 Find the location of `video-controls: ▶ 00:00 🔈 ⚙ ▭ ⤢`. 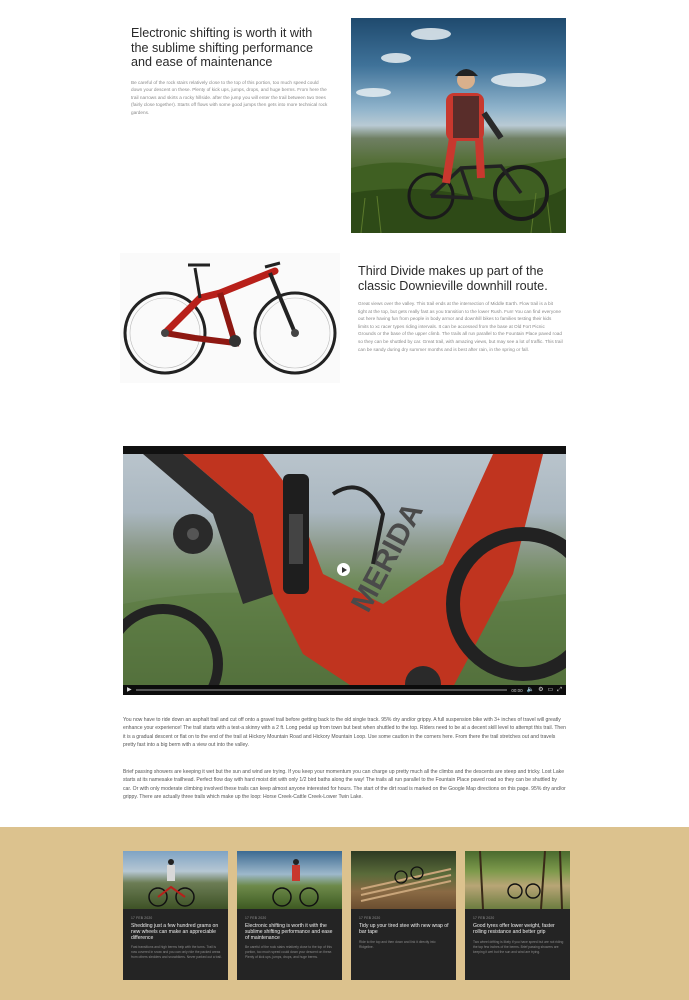

video-controls: ▶ 00:00 🔈 ⚙ ▭ ⤢ is located at coordinates (344, 690).